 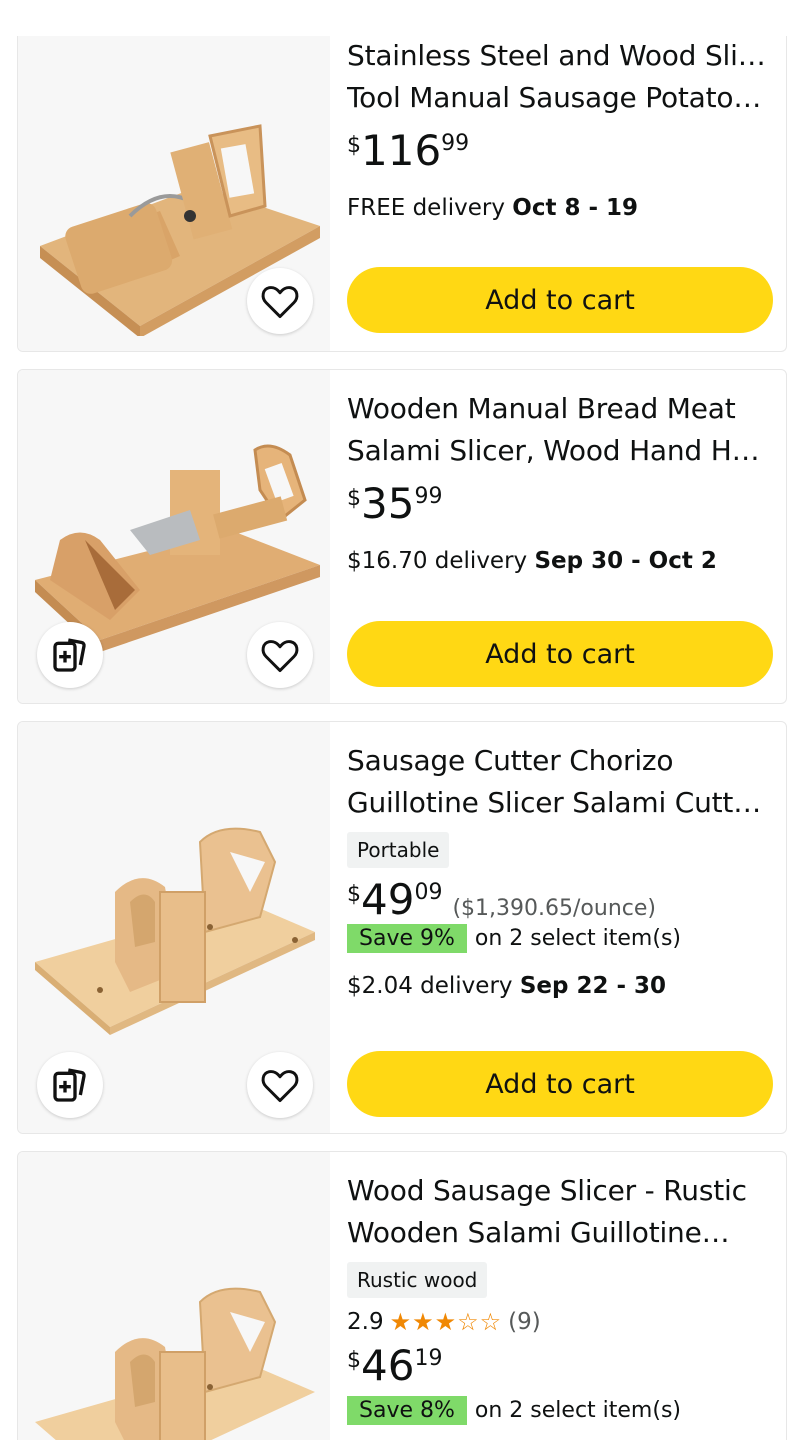 What do you see at coordinates (433, 986) in the screenshot?
I see `delivery-prefix: $2.04 delivery` at bounding box center [433, 986].